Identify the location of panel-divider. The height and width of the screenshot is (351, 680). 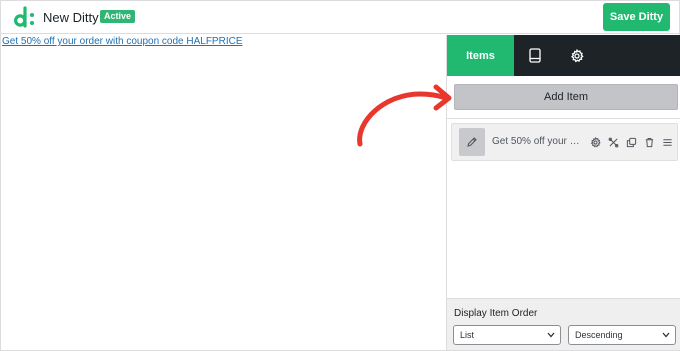
(563, 118).